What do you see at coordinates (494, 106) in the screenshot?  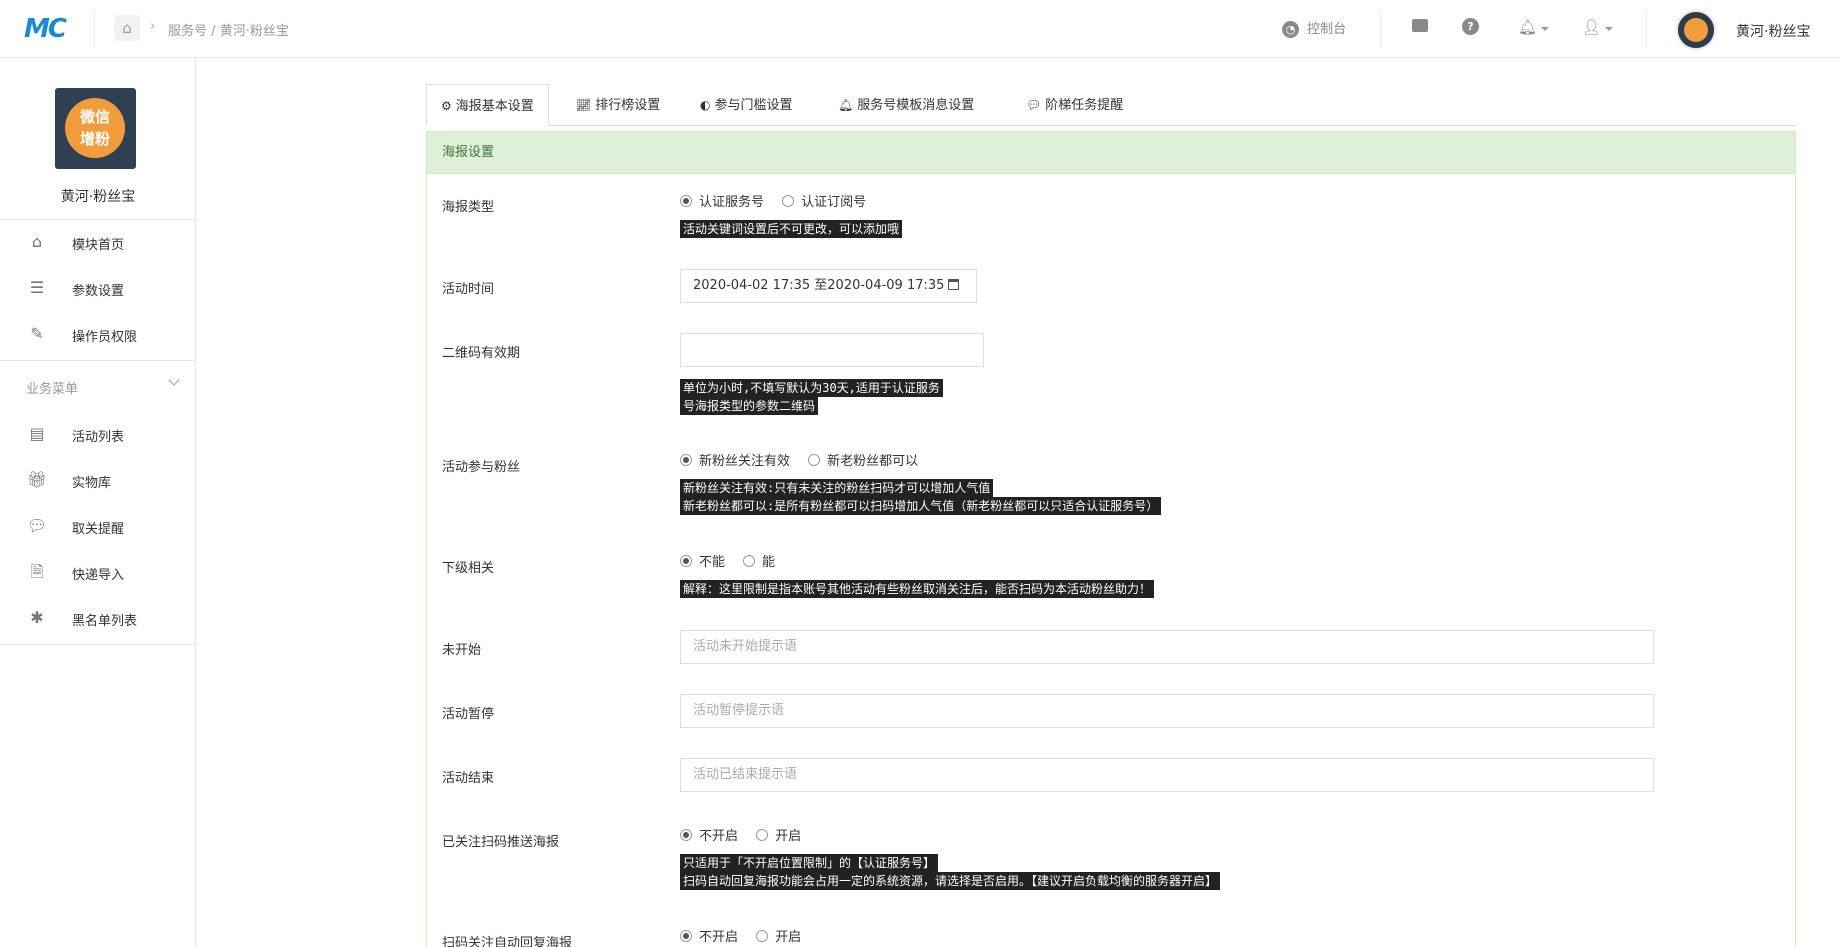 I see `tab-label: 海报基本设置` at bounding box center [494, 106].